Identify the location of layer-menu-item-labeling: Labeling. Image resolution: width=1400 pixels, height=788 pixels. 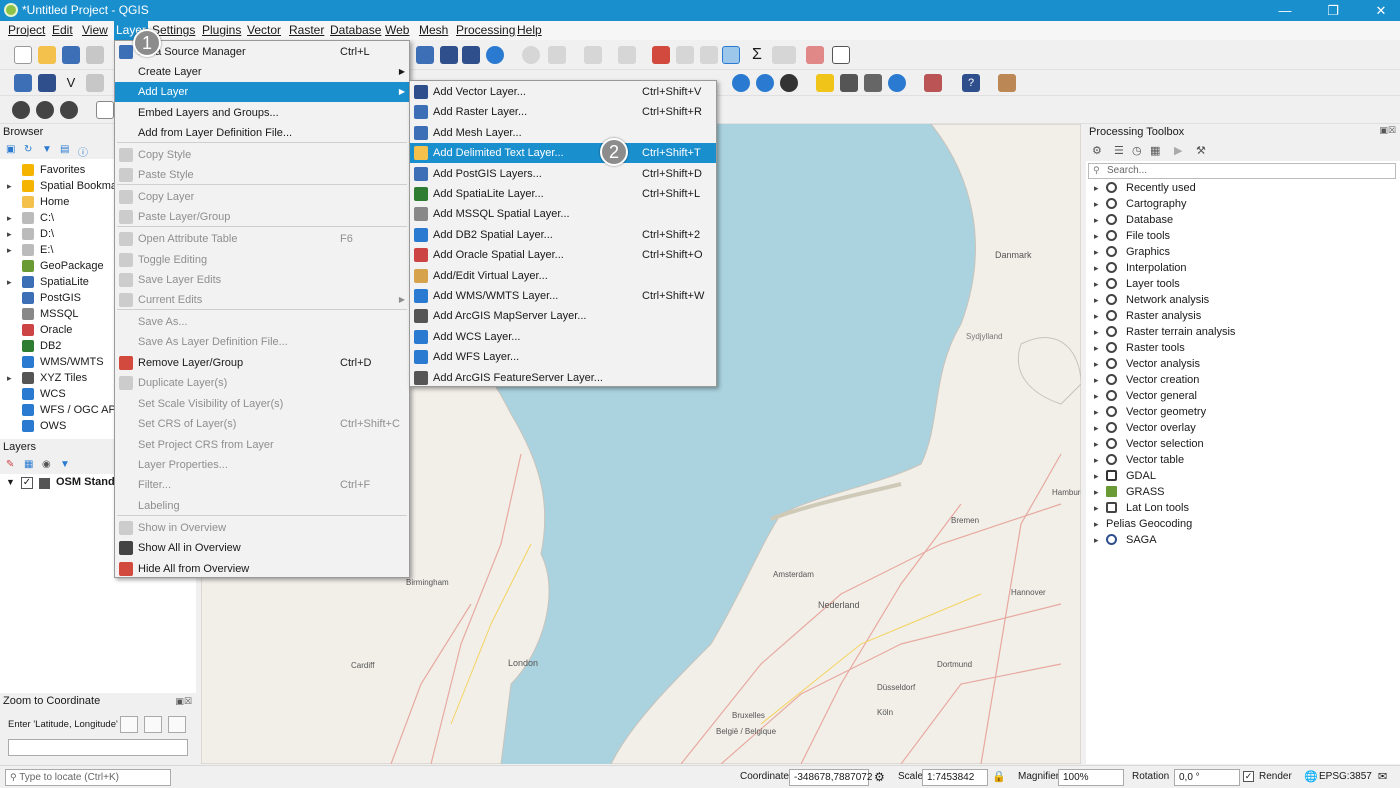
(262, 506).